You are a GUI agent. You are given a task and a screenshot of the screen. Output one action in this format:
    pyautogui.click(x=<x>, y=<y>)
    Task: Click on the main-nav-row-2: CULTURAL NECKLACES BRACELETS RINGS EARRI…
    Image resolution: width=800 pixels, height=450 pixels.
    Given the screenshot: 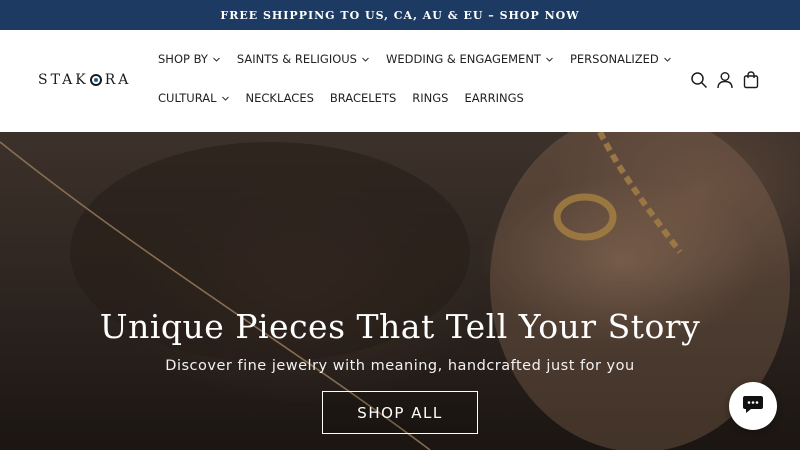 What is the action you would take?
    pyautogui.click(x=349, y=98)
    